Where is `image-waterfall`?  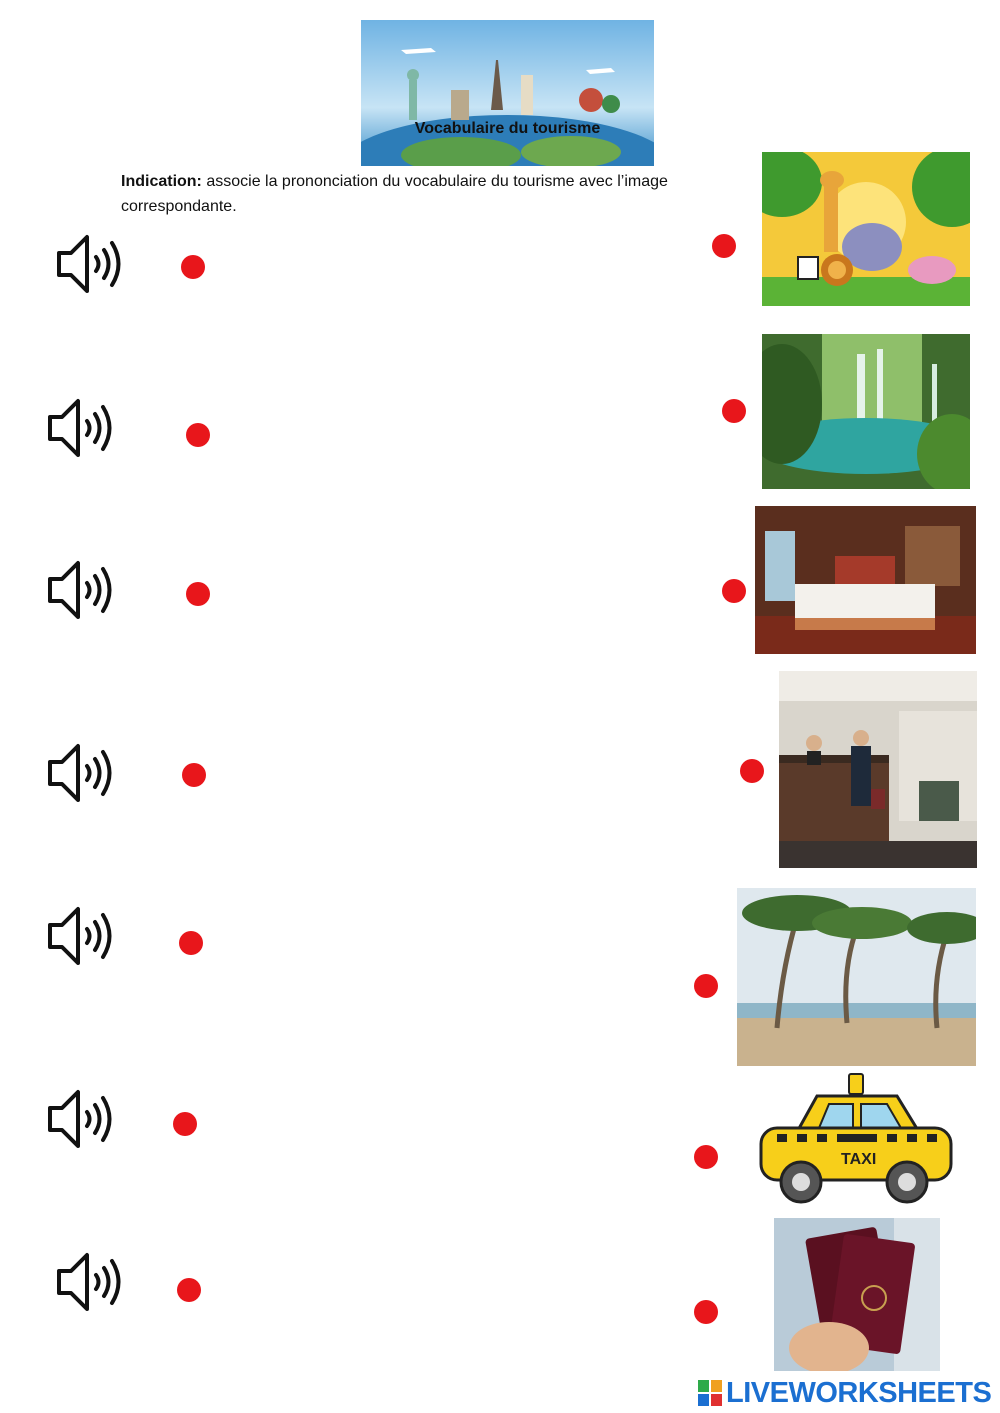 image-waterfall is located at coordinates (866, 411).